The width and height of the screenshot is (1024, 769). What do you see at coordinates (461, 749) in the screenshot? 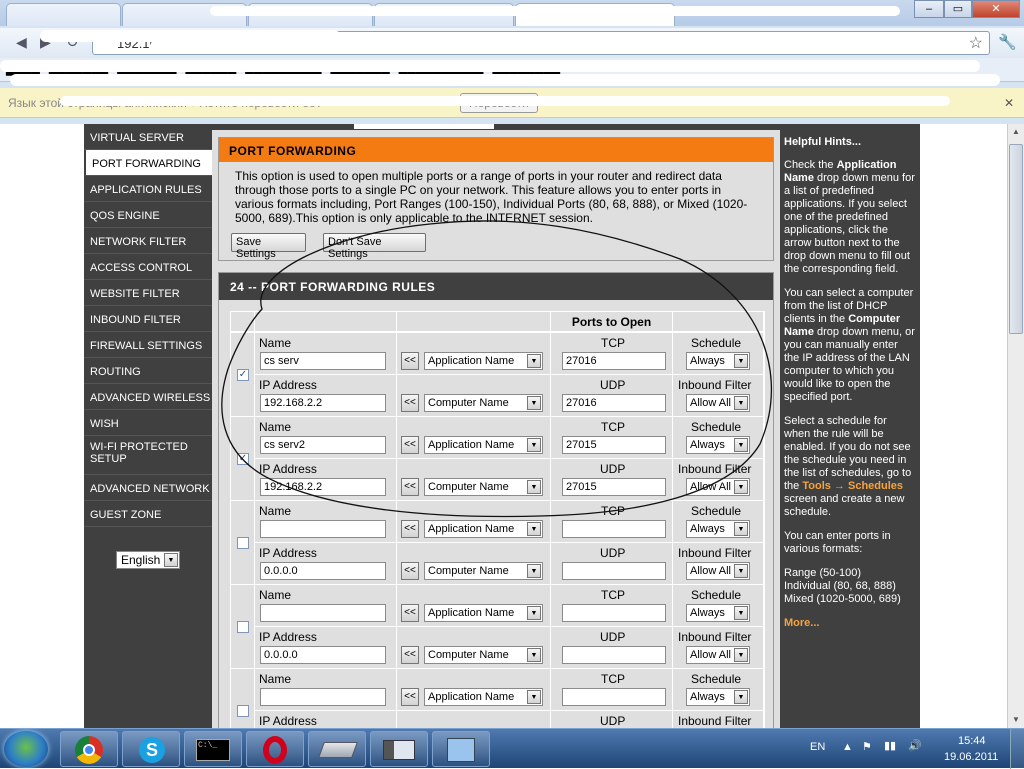
I see `network-map-taskbar-button` at bounding box center [461, 749].